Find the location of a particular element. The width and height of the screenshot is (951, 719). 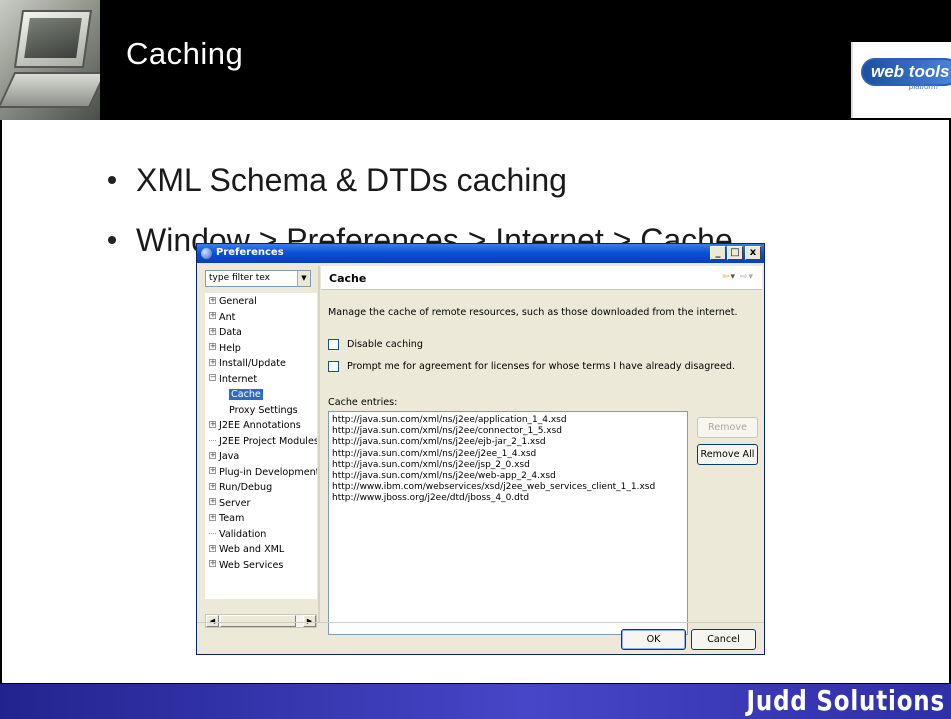

tree-item: + Team is located at coordinates (226, 518).